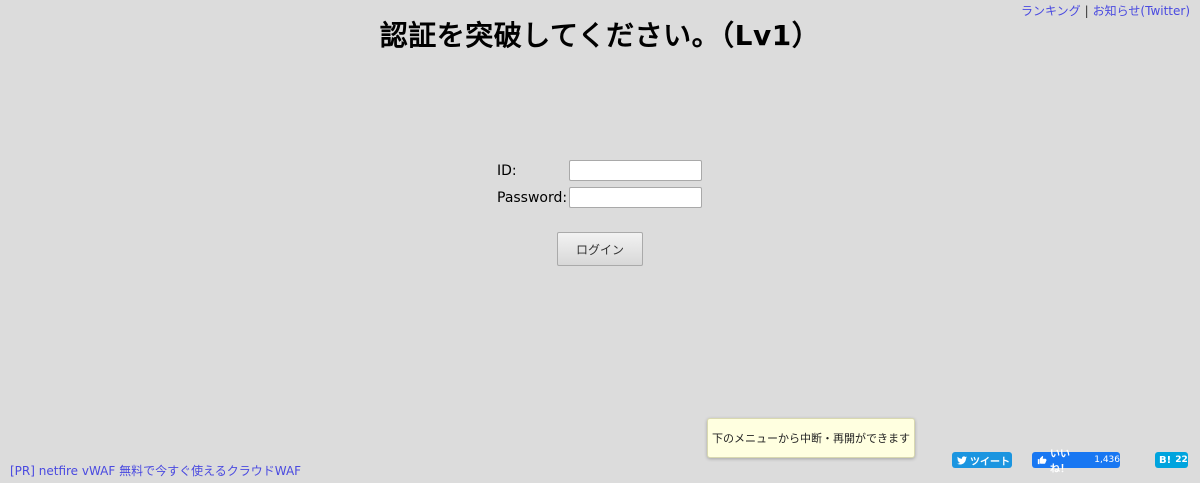  I want to click on twitter-bird-icon, so click(962, 460).